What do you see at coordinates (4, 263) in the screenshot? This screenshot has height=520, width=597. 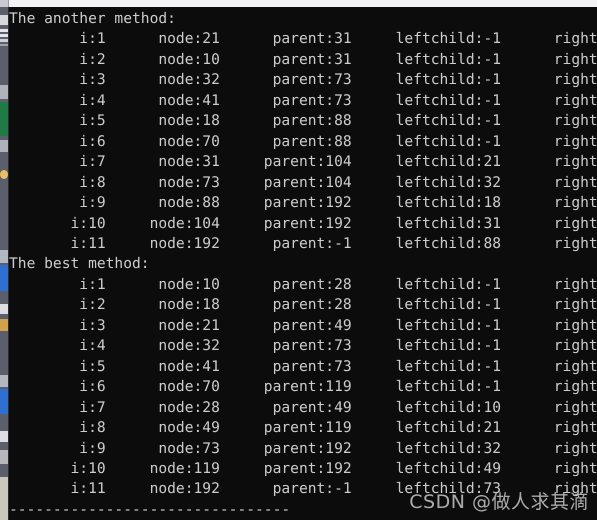 I see `background-editor-sliver` at bounding box center [4, 263].